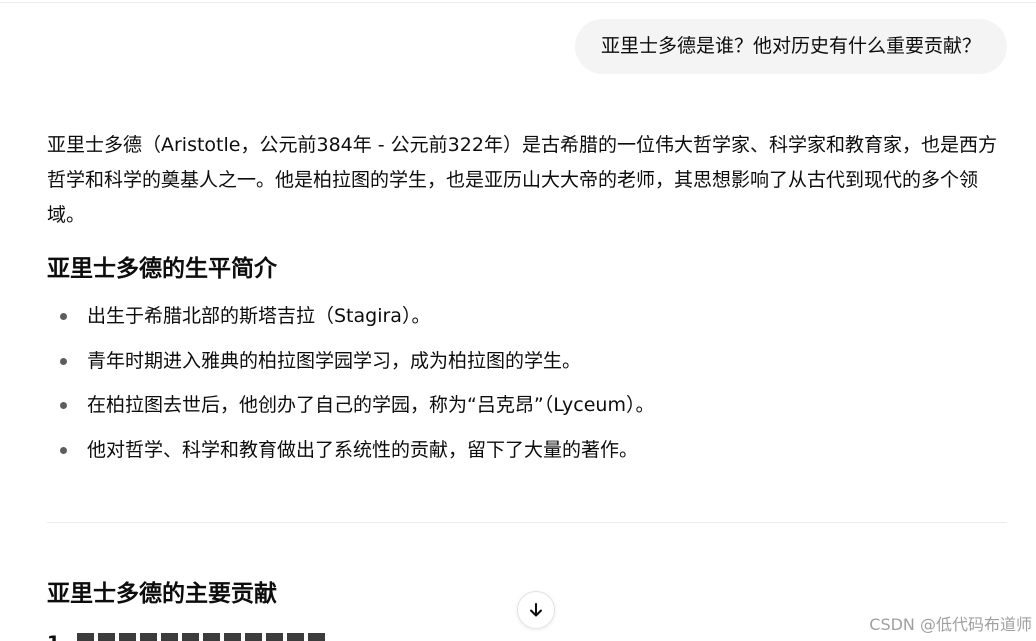 The height and width of the screenshot is (641, 1036). Describe the element at coordinates (162, 269) in the screenshot. I see `section-heading-life: 亚里士多德的生平简介` at that location.